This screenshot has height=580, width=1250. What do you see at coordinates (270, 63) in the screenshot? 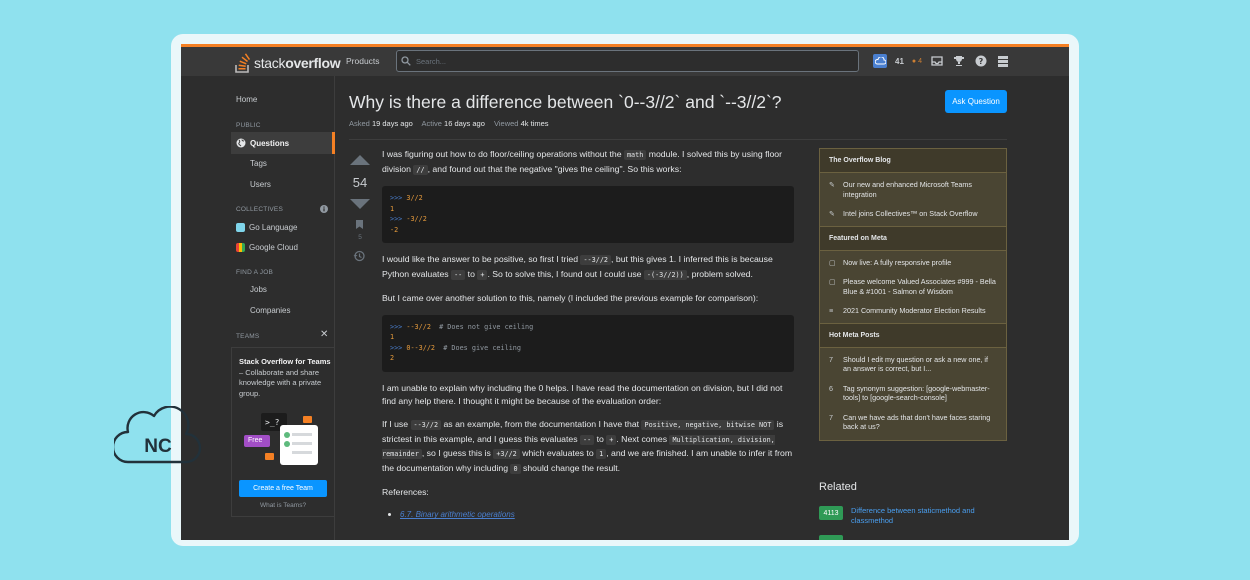
I see `logo-text-plain: stack` at bounding box center [270, 63].